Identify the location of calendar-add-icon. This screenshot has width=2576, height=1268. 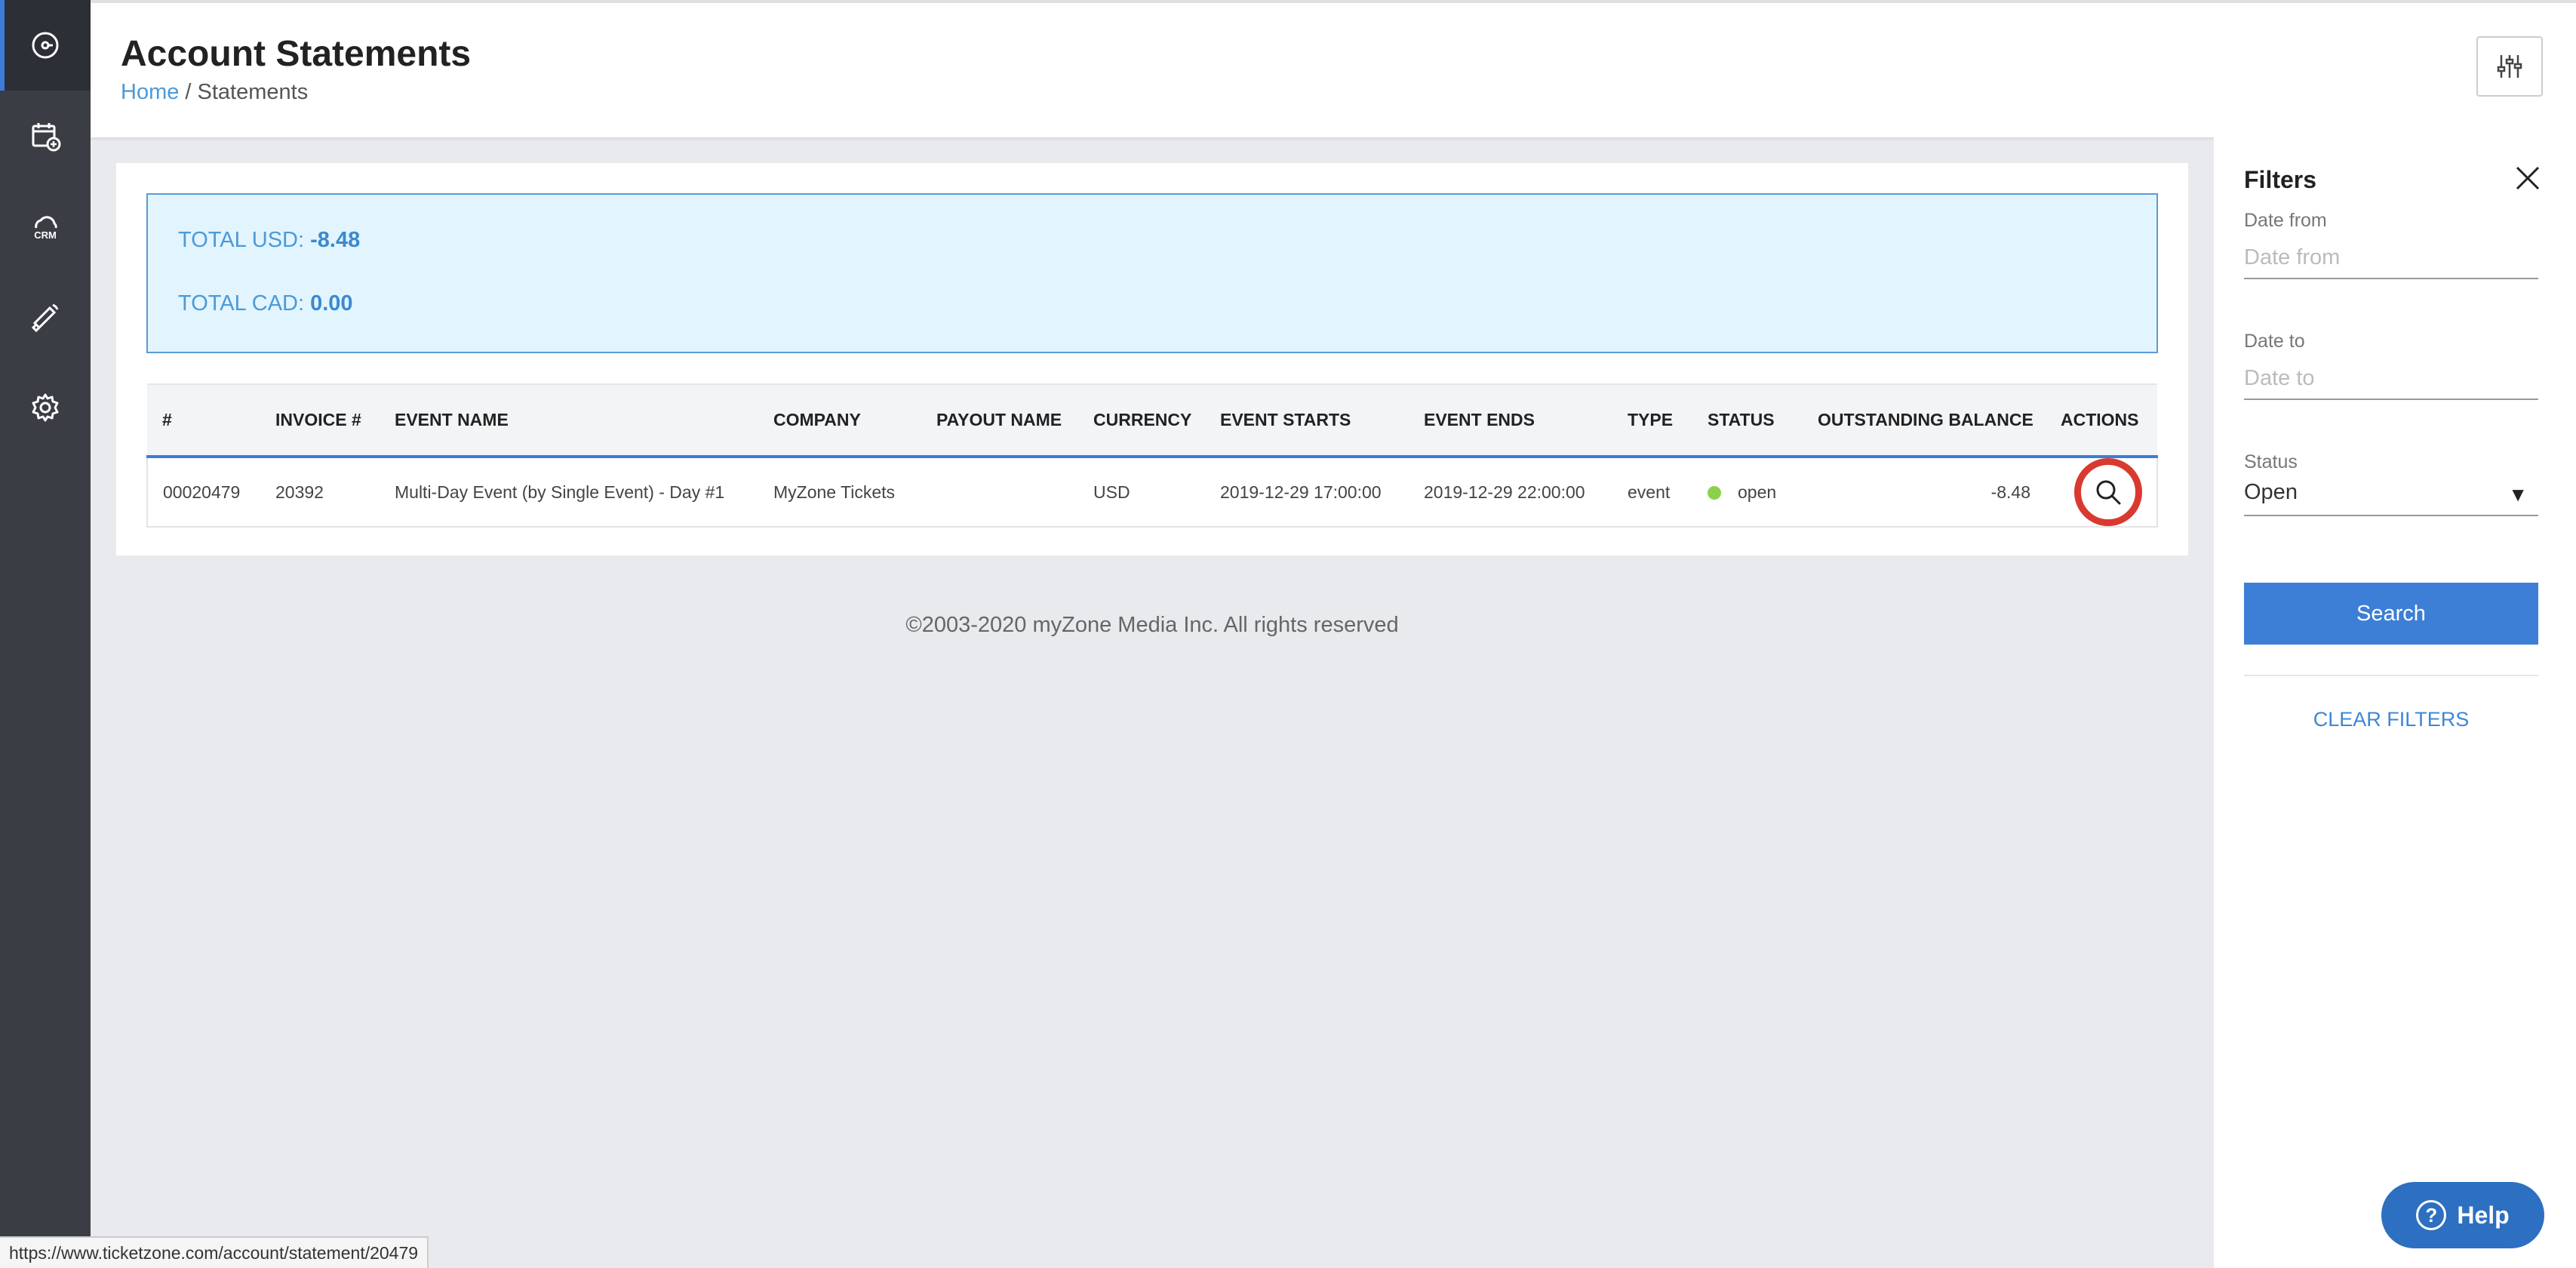
(46, 137).